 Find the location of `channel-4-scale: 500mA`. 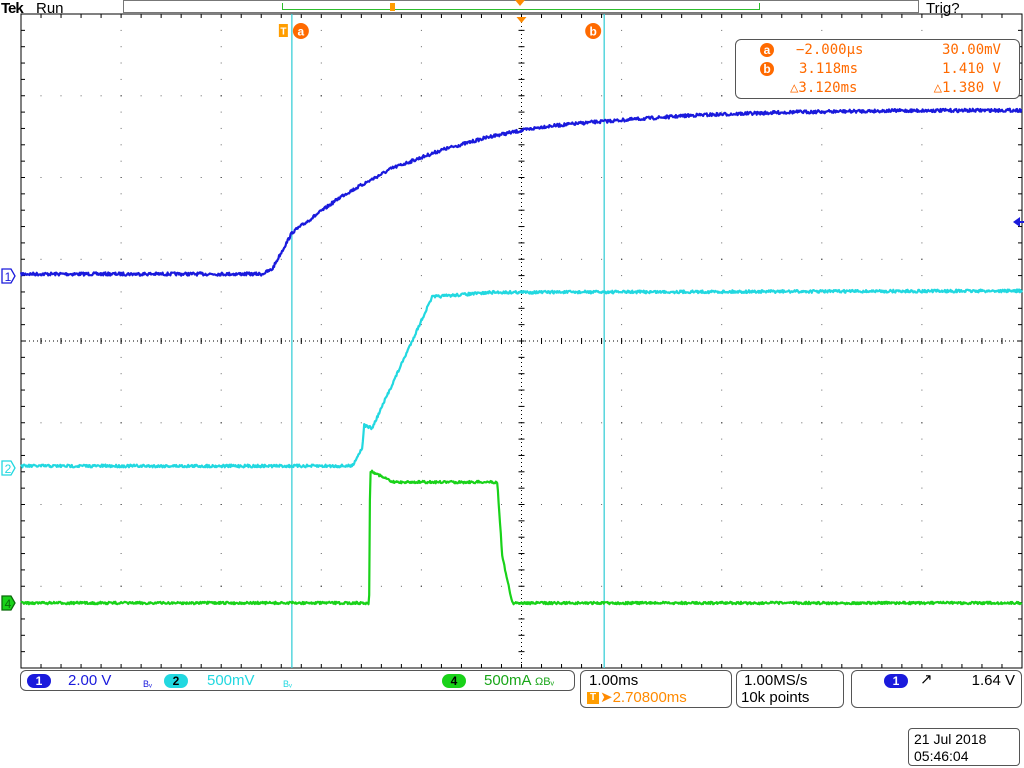

channel-4-scale: 500mA is located at coordinates (508, 681).